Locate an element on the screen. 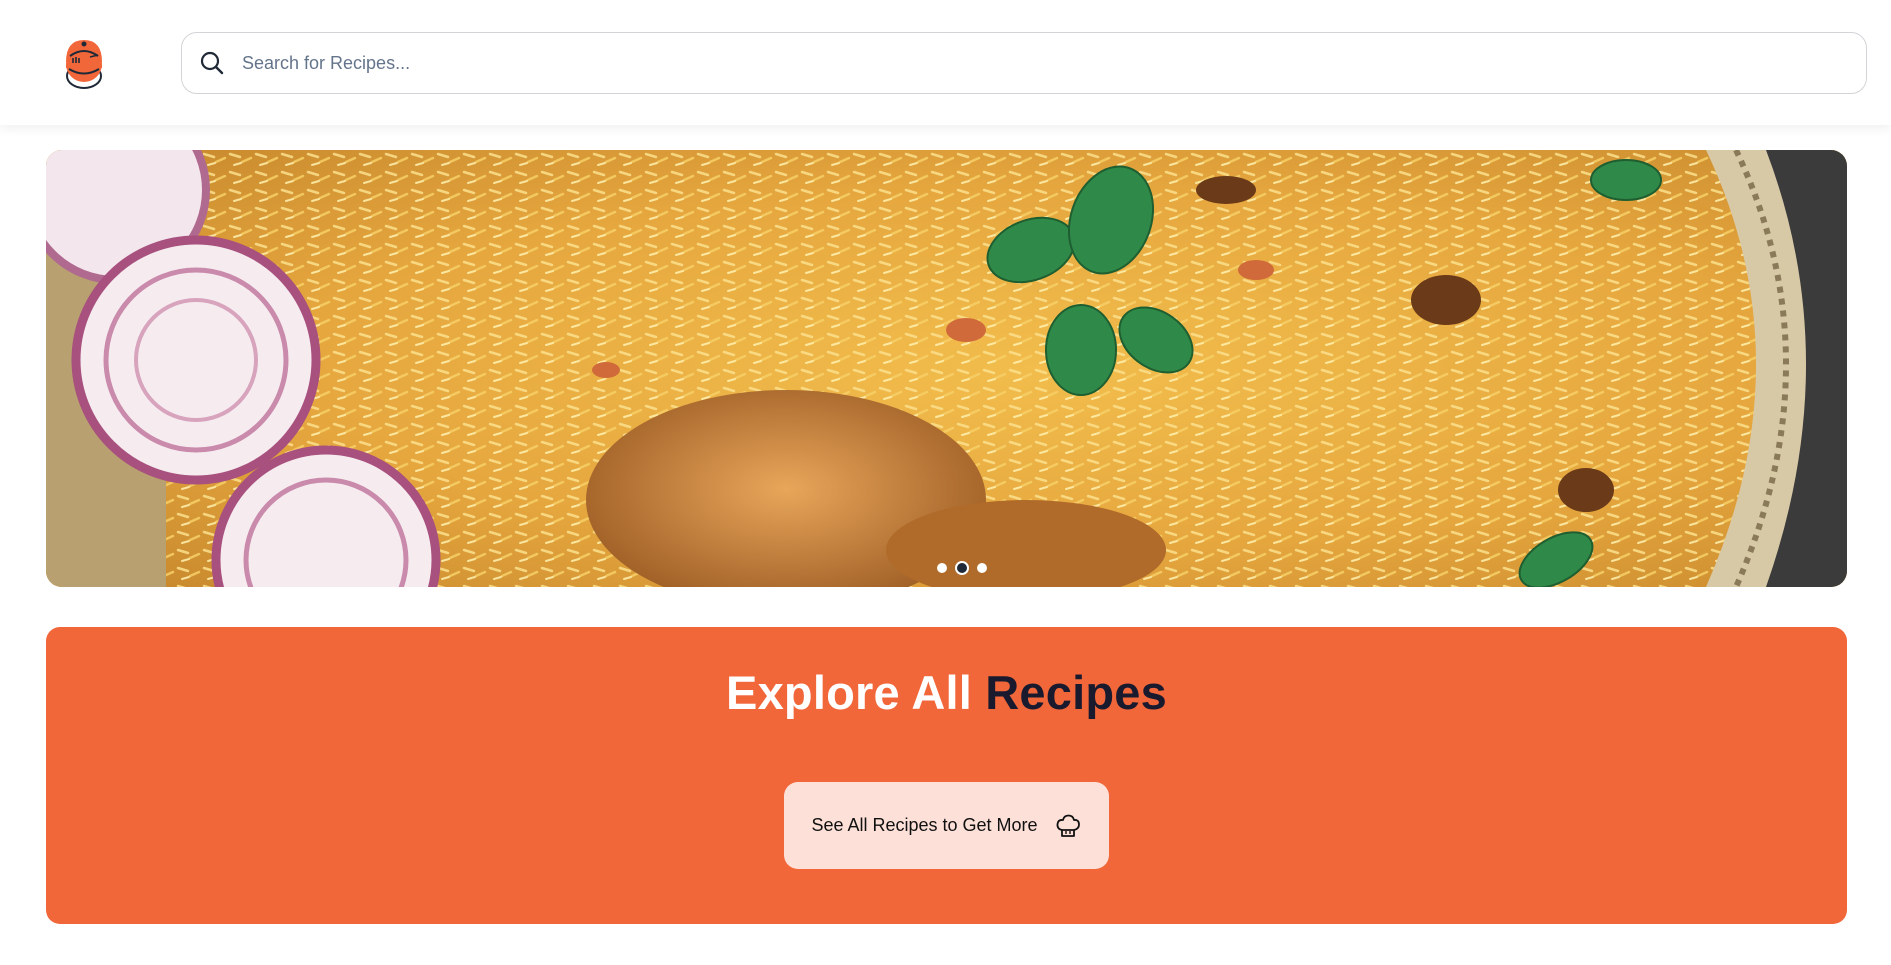  search-input is located at coordinates (1042, 63).